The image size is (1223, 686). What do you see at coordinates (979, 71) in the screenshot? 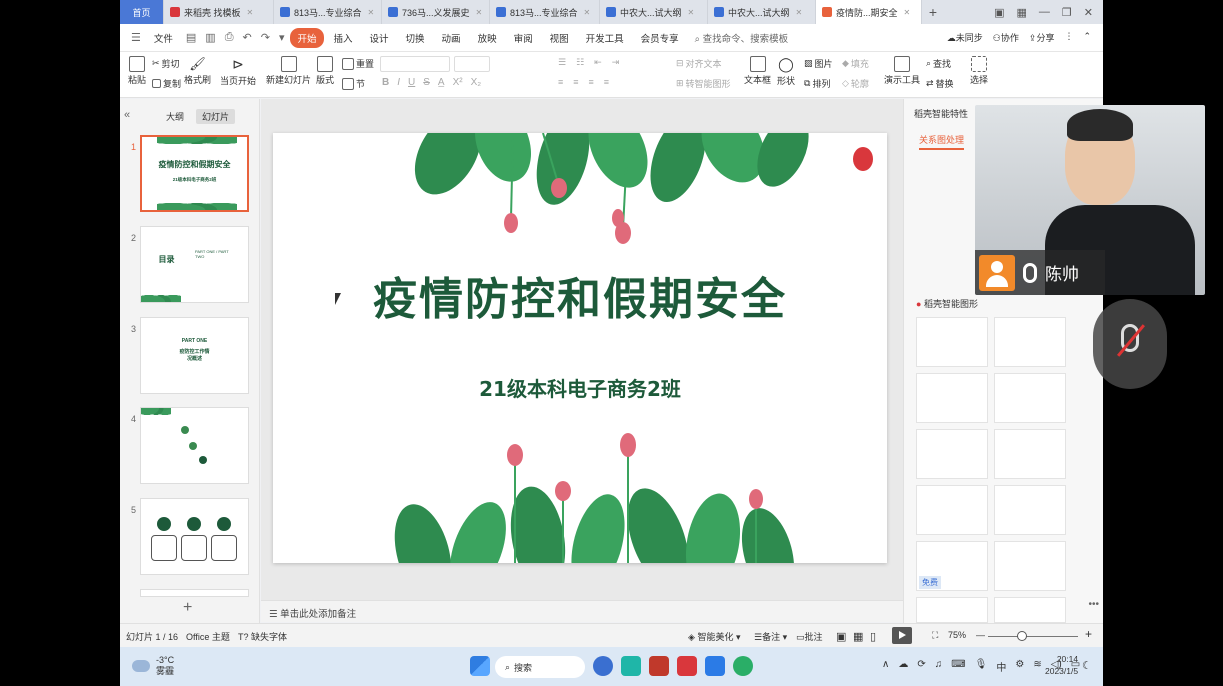
I see `select-button: 选择` at bounding box center [979, 71].